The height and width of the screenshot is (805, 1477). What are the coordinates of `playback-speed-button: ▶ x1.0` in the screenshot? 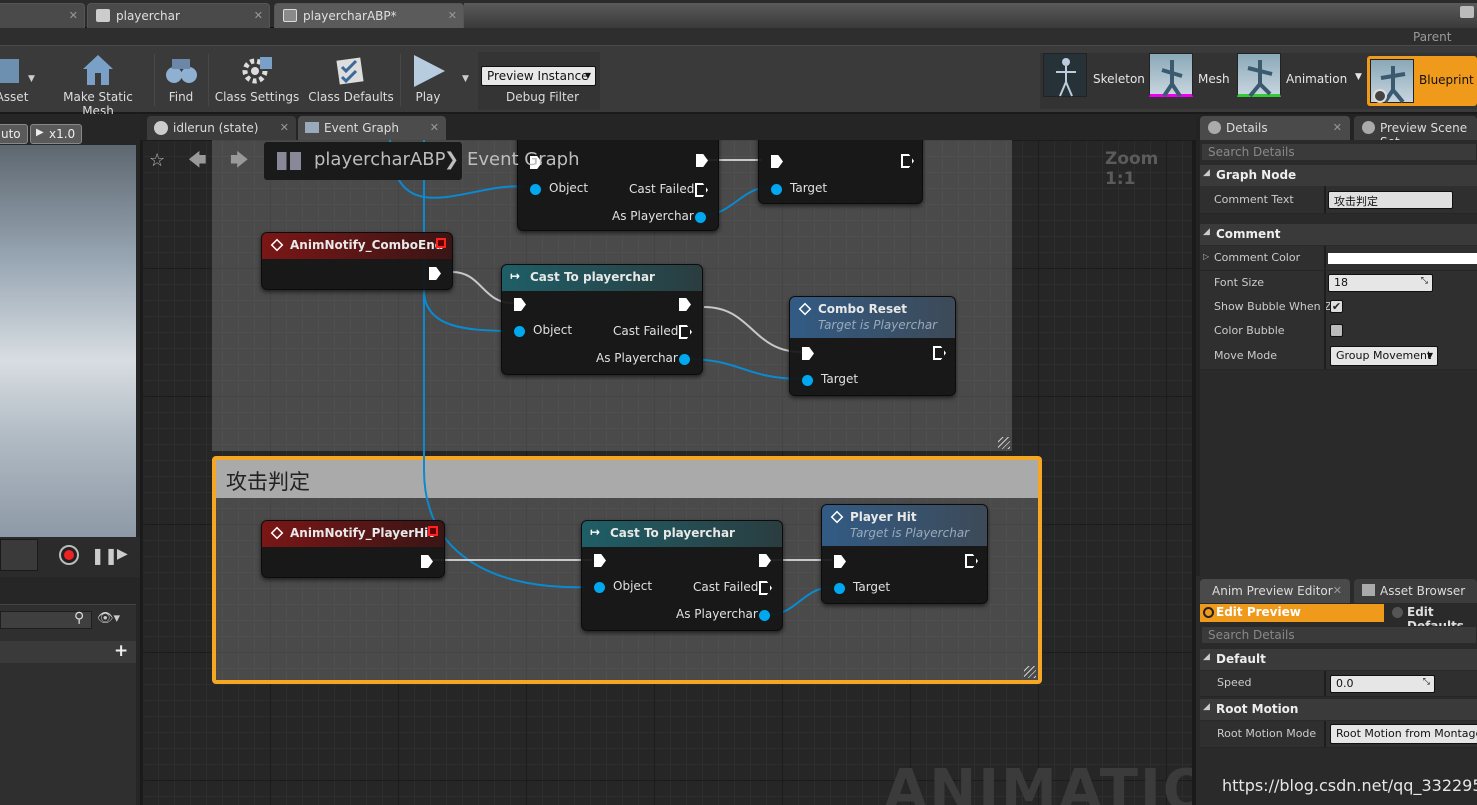 It's located at (56, 134).